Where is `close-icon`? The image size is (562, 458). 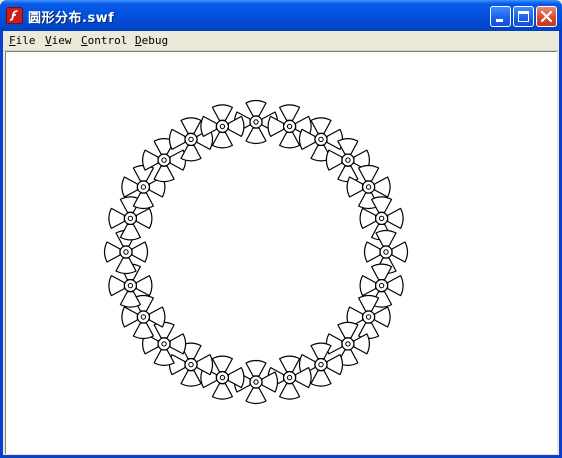
close-icon is located at coordinates (546, 16).